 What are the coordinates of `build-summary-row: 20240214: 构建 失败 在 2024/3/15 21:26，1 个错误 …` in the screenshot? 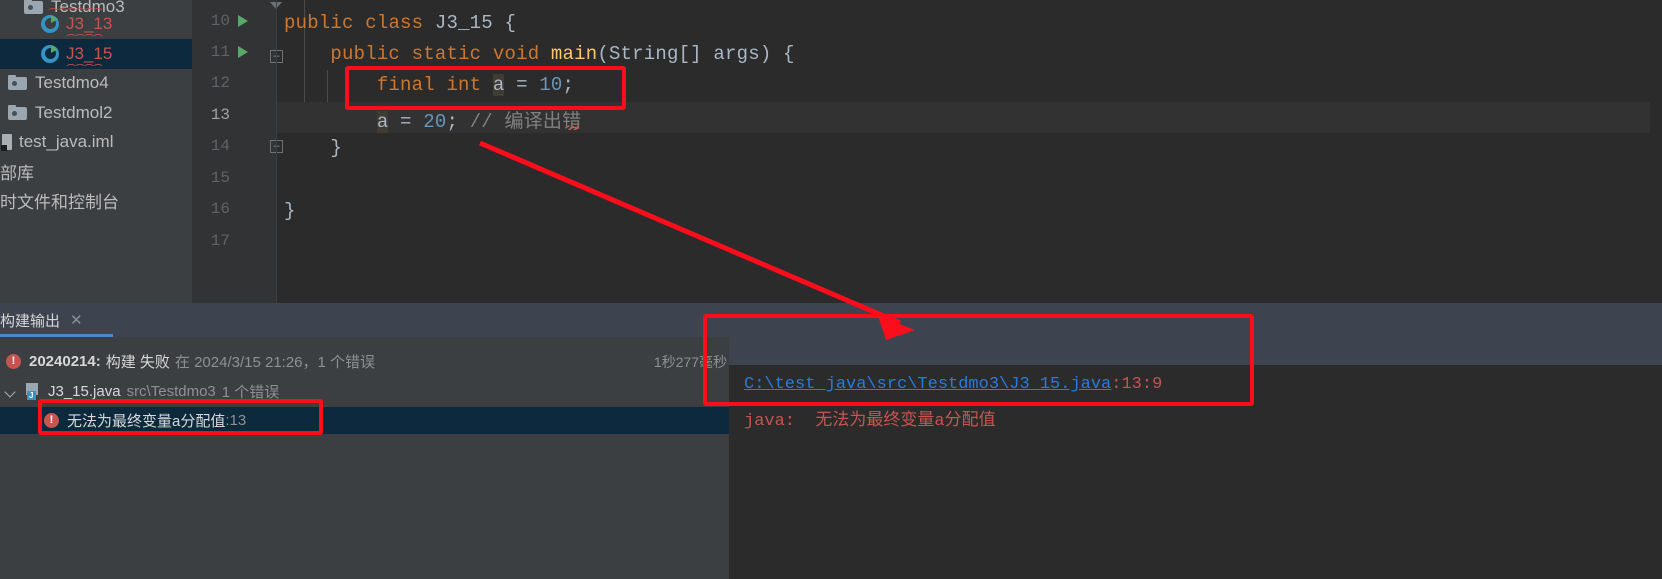 It's located at (367, 361).